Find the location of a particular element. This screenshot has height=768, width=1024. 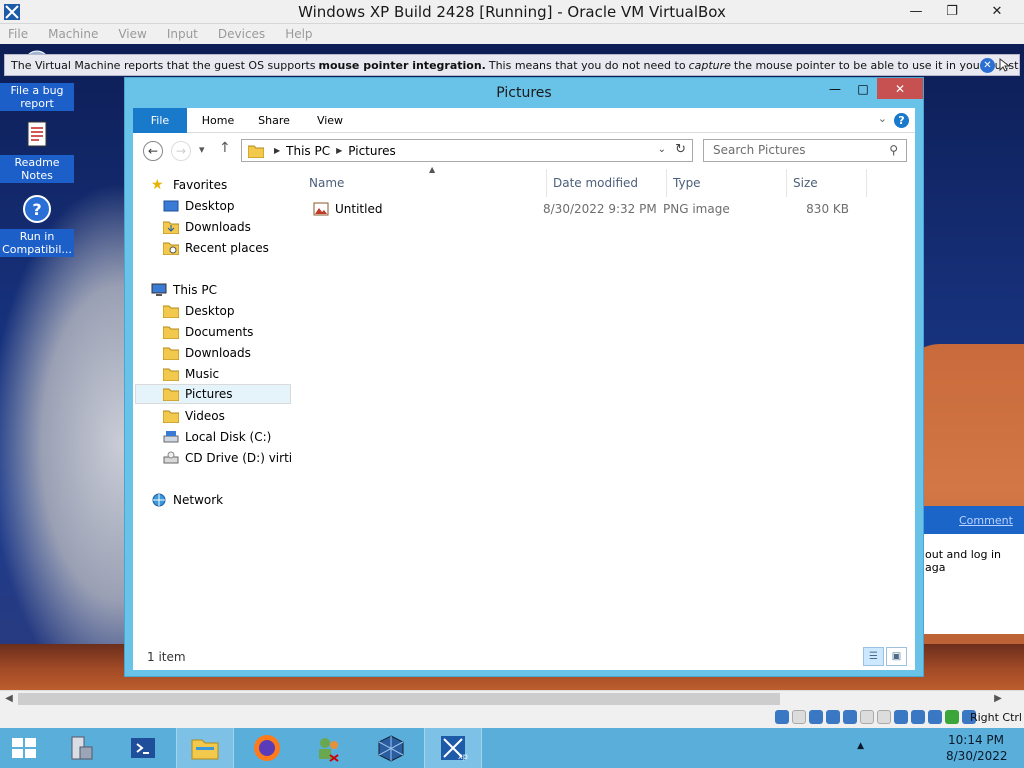

details-view-icon: ☰ is located at coordinates (873, 656).